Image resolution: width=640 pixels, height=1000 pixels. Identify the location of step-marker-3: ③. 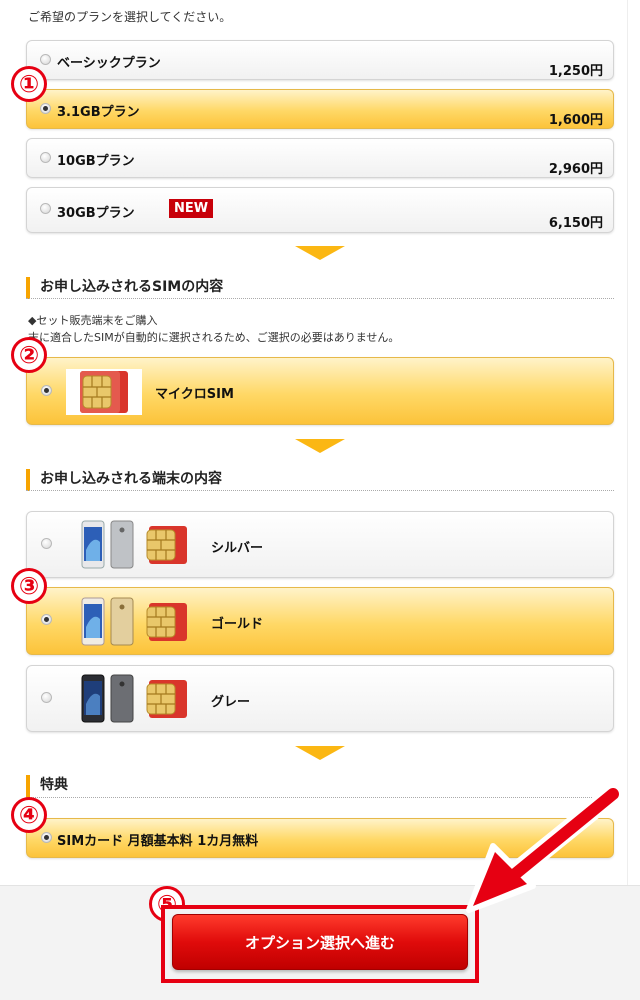
(29, 586).